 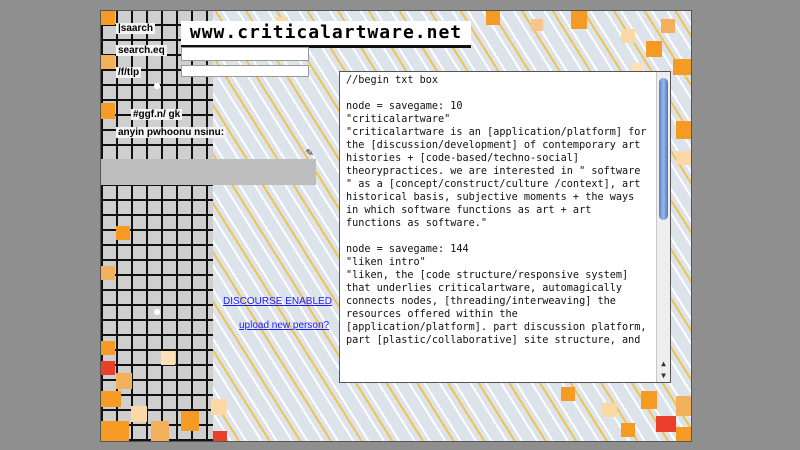 I want to click on nav-item-using: anyin pwhoonu nsinu:, so click(x=171, y=132).